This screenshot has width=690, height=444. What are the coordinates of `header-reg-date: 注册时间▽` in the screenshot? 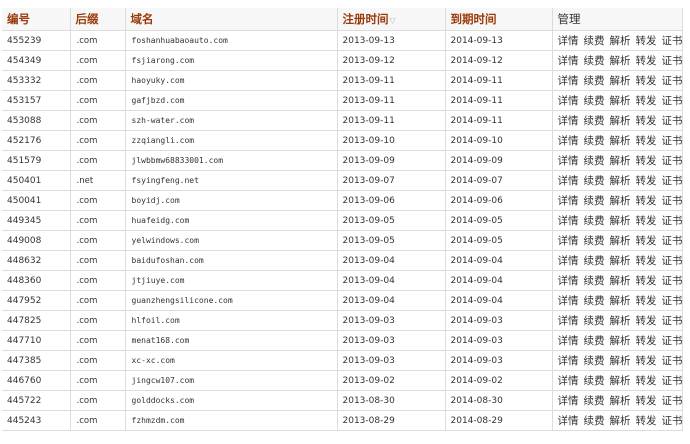 It's located at (391, 19).